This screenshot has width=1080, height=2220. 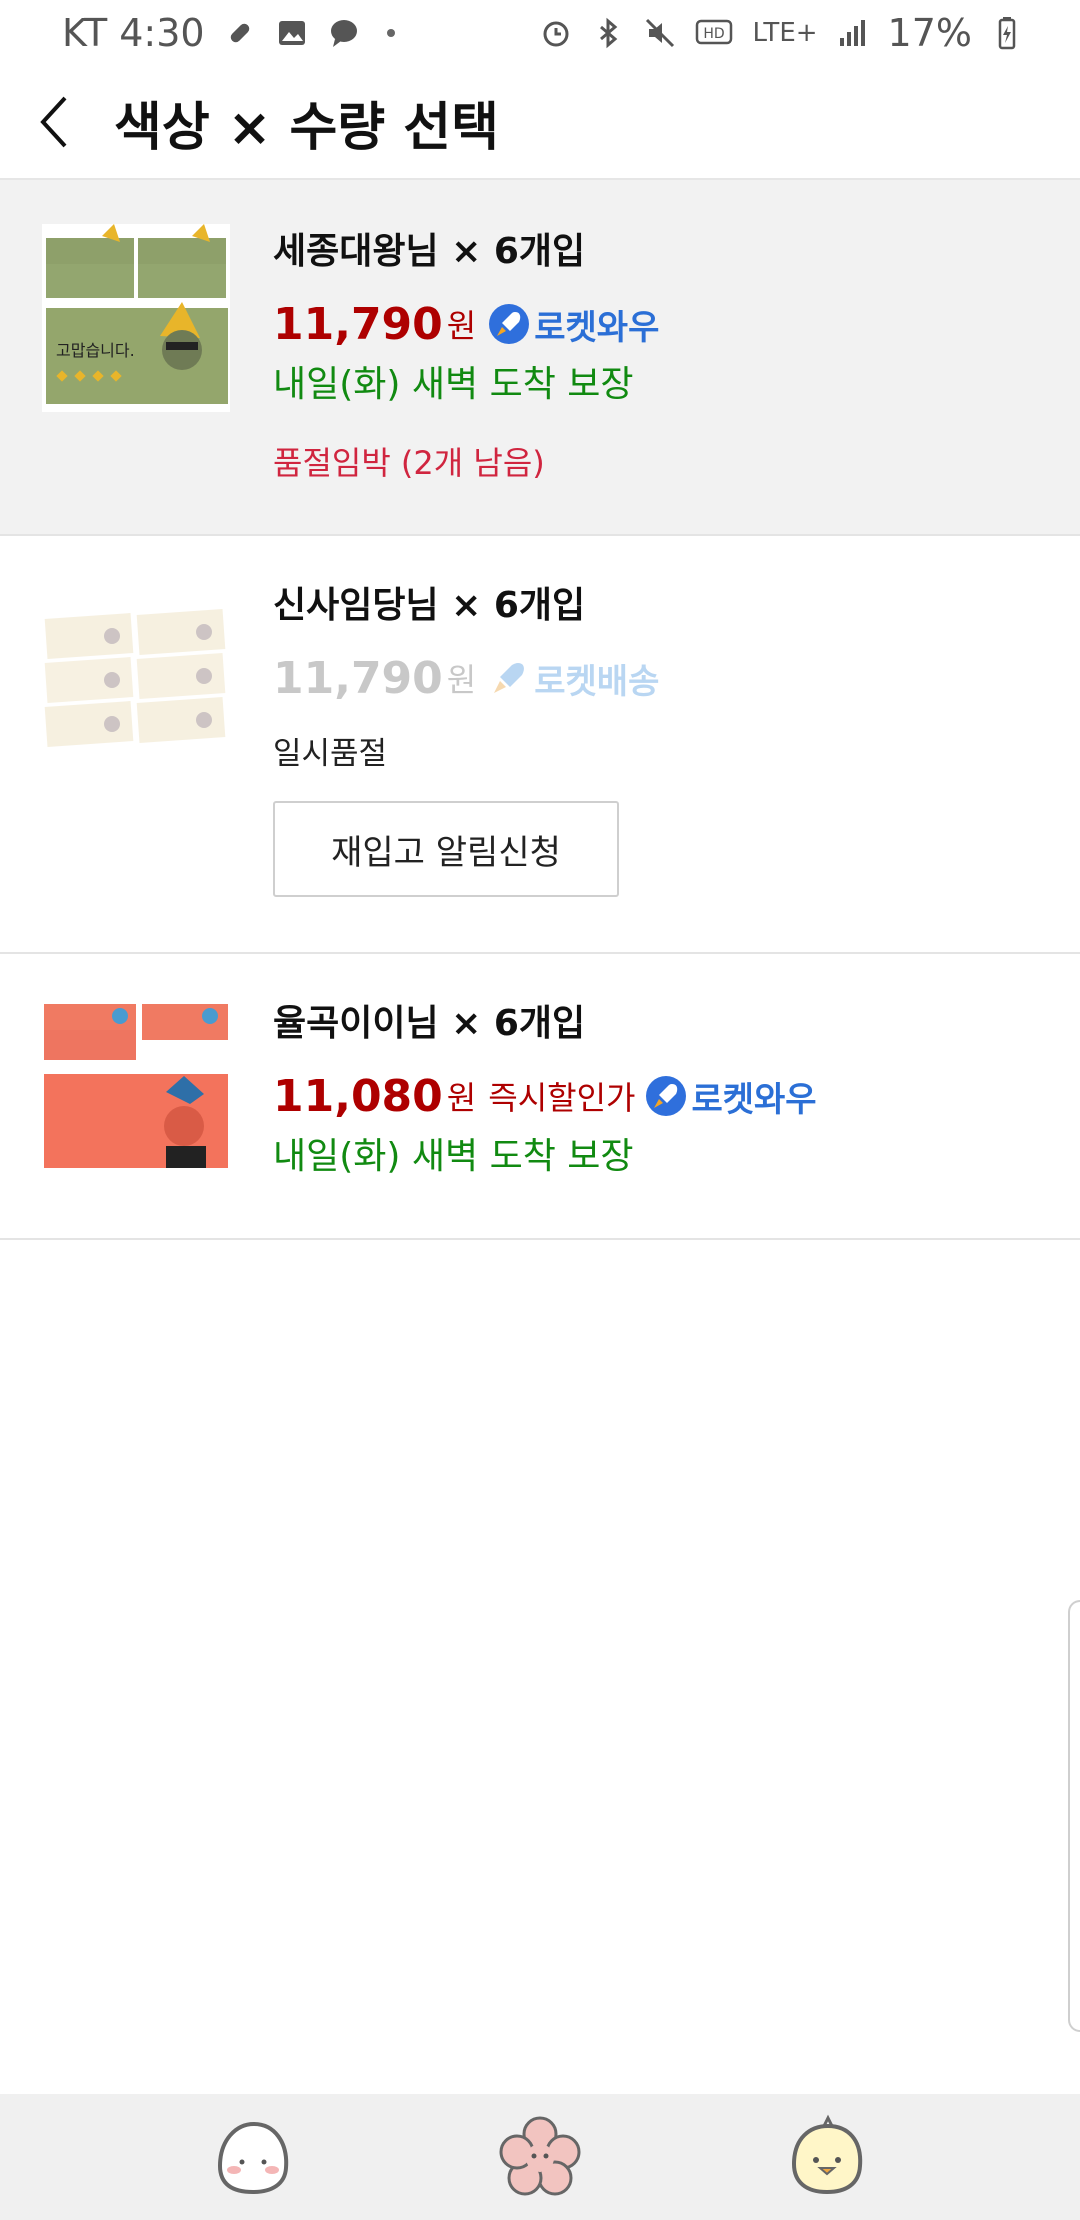 I want to click on option-price: 11,080, so click(x=358, y=1096).